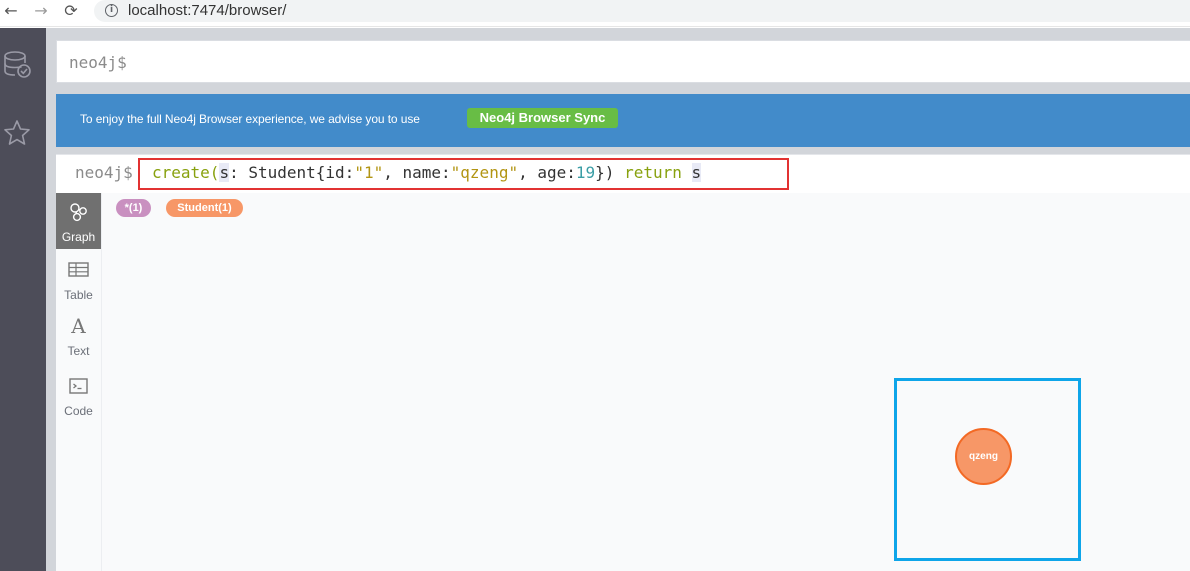 The height and width of the screenshot is (571, 1190). What do you see at coordinates (133, 208) in the screenshot?
I see `label-pill-all: *(1)` at bounding box center [133, 208].